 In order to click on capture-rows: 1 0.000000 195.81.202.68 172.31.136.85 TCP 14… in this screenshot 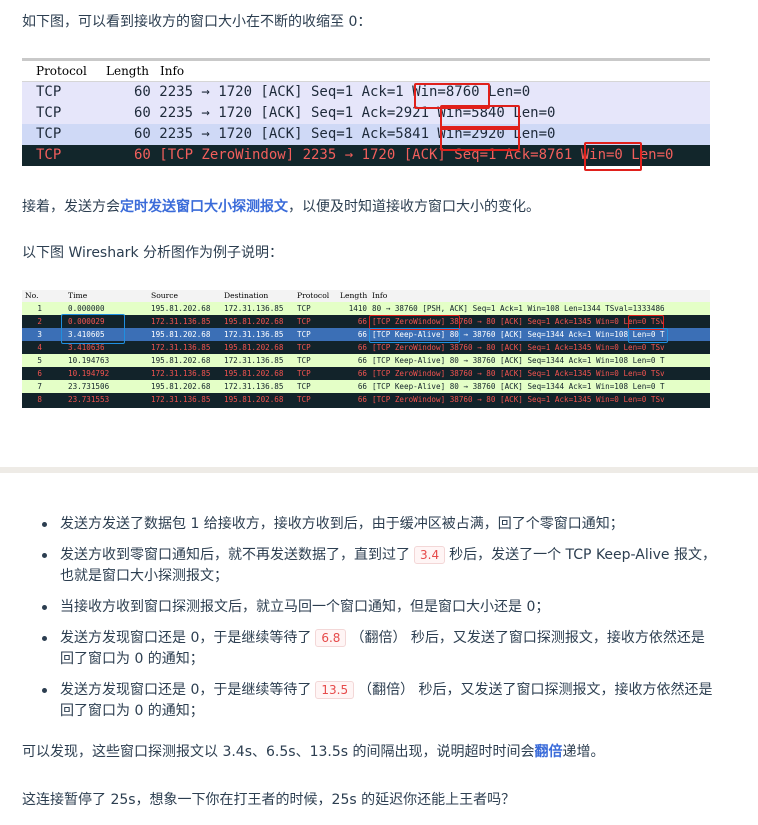, I will do `click(366, 354)`.